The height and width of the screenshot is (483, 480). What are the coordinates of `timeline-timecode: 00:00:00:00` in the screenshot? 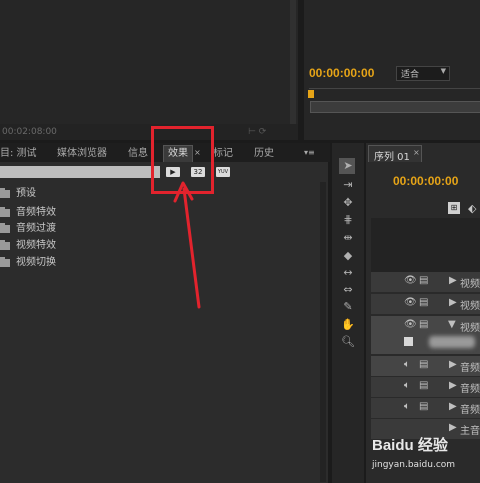 It's located at (425, 181).